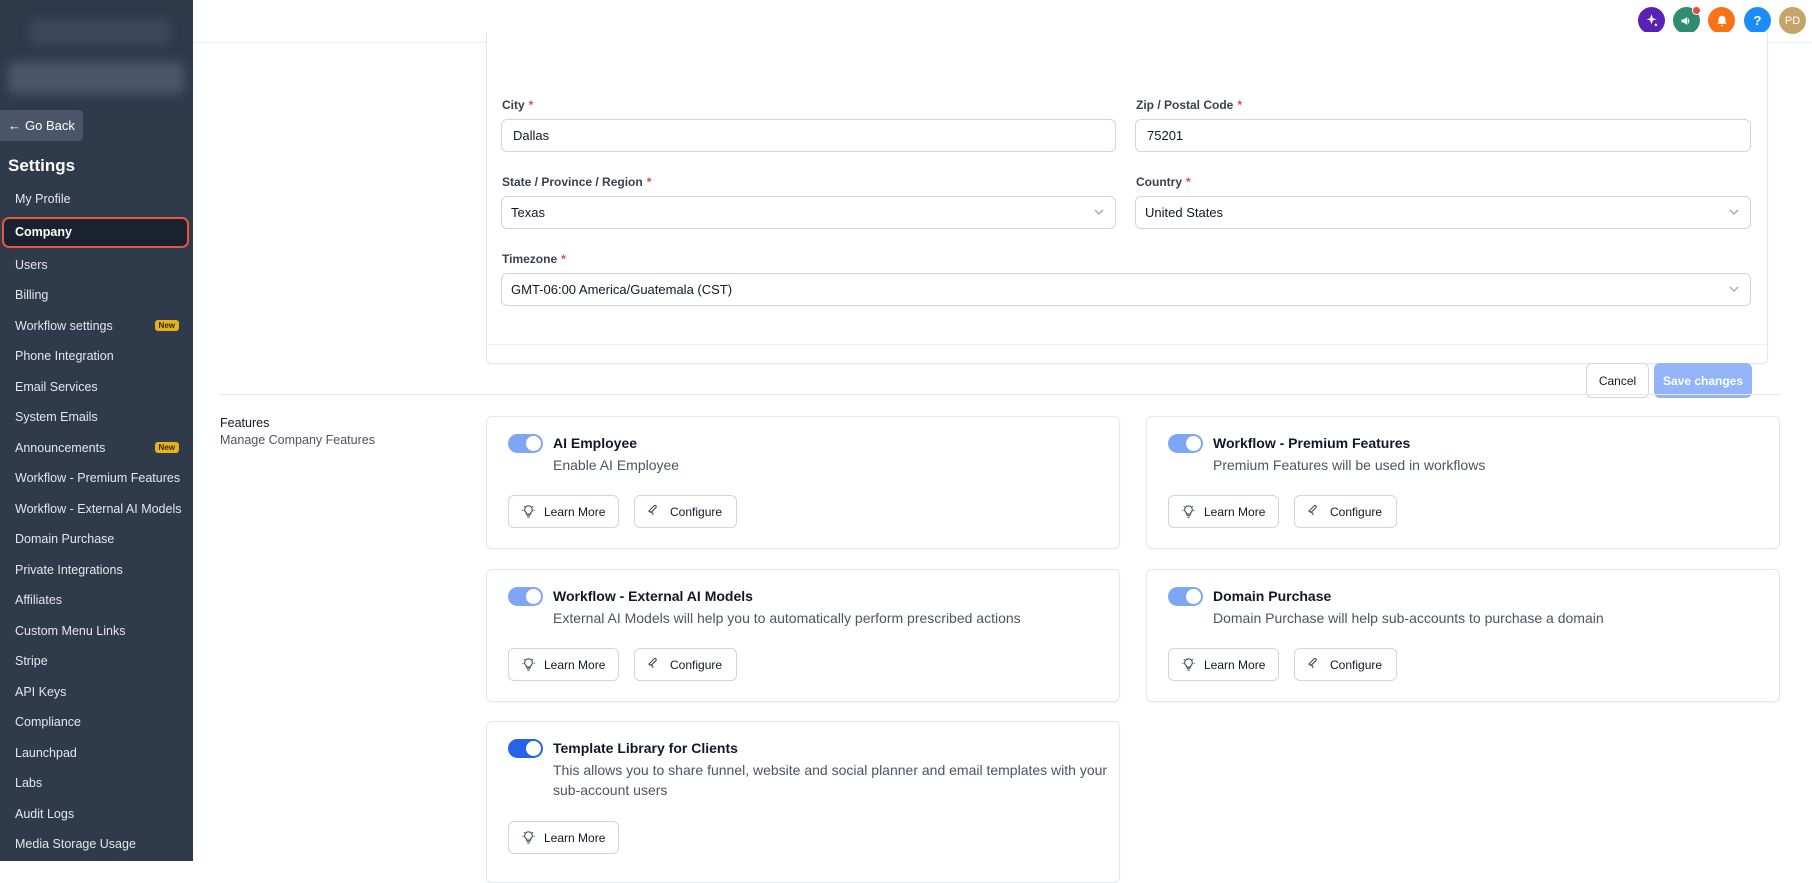  I want to click on sidebar-item-email-services: Email Services, so click(96, 387).